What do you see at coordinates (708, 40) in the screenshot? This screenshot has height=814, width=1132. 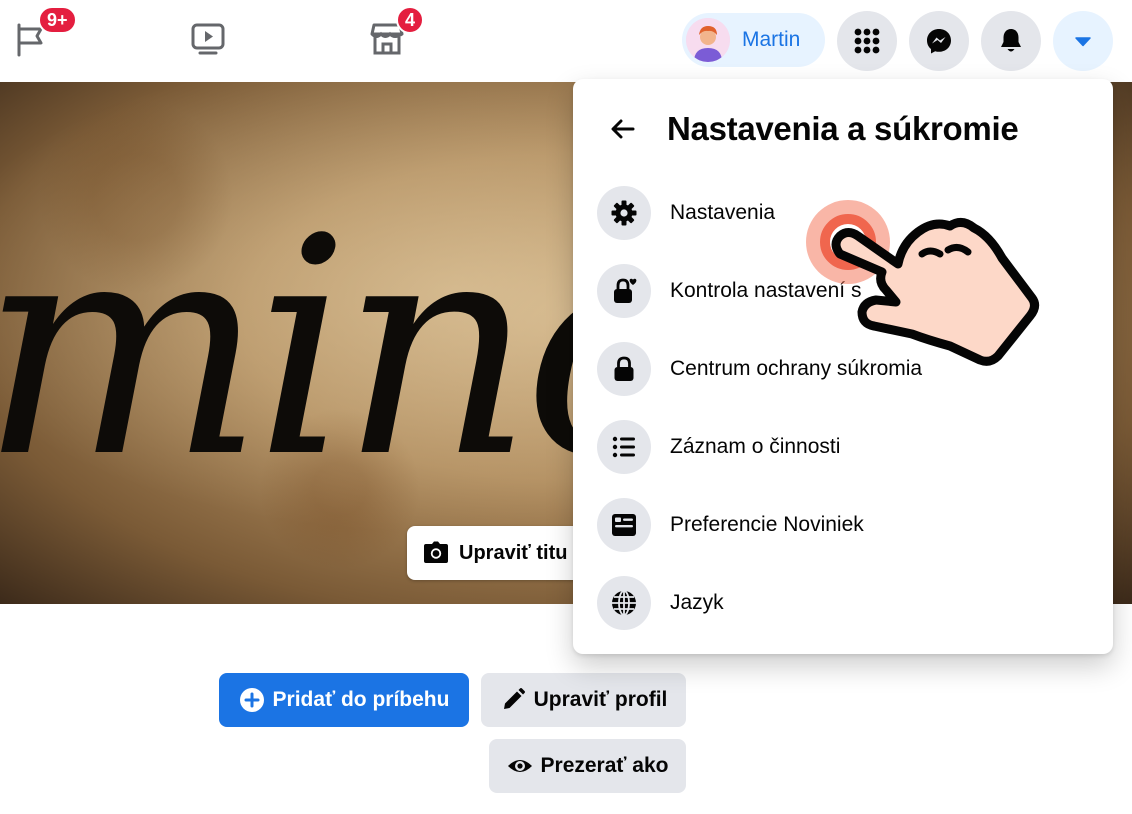 I see `avatar` at bounding box center [708, 40].